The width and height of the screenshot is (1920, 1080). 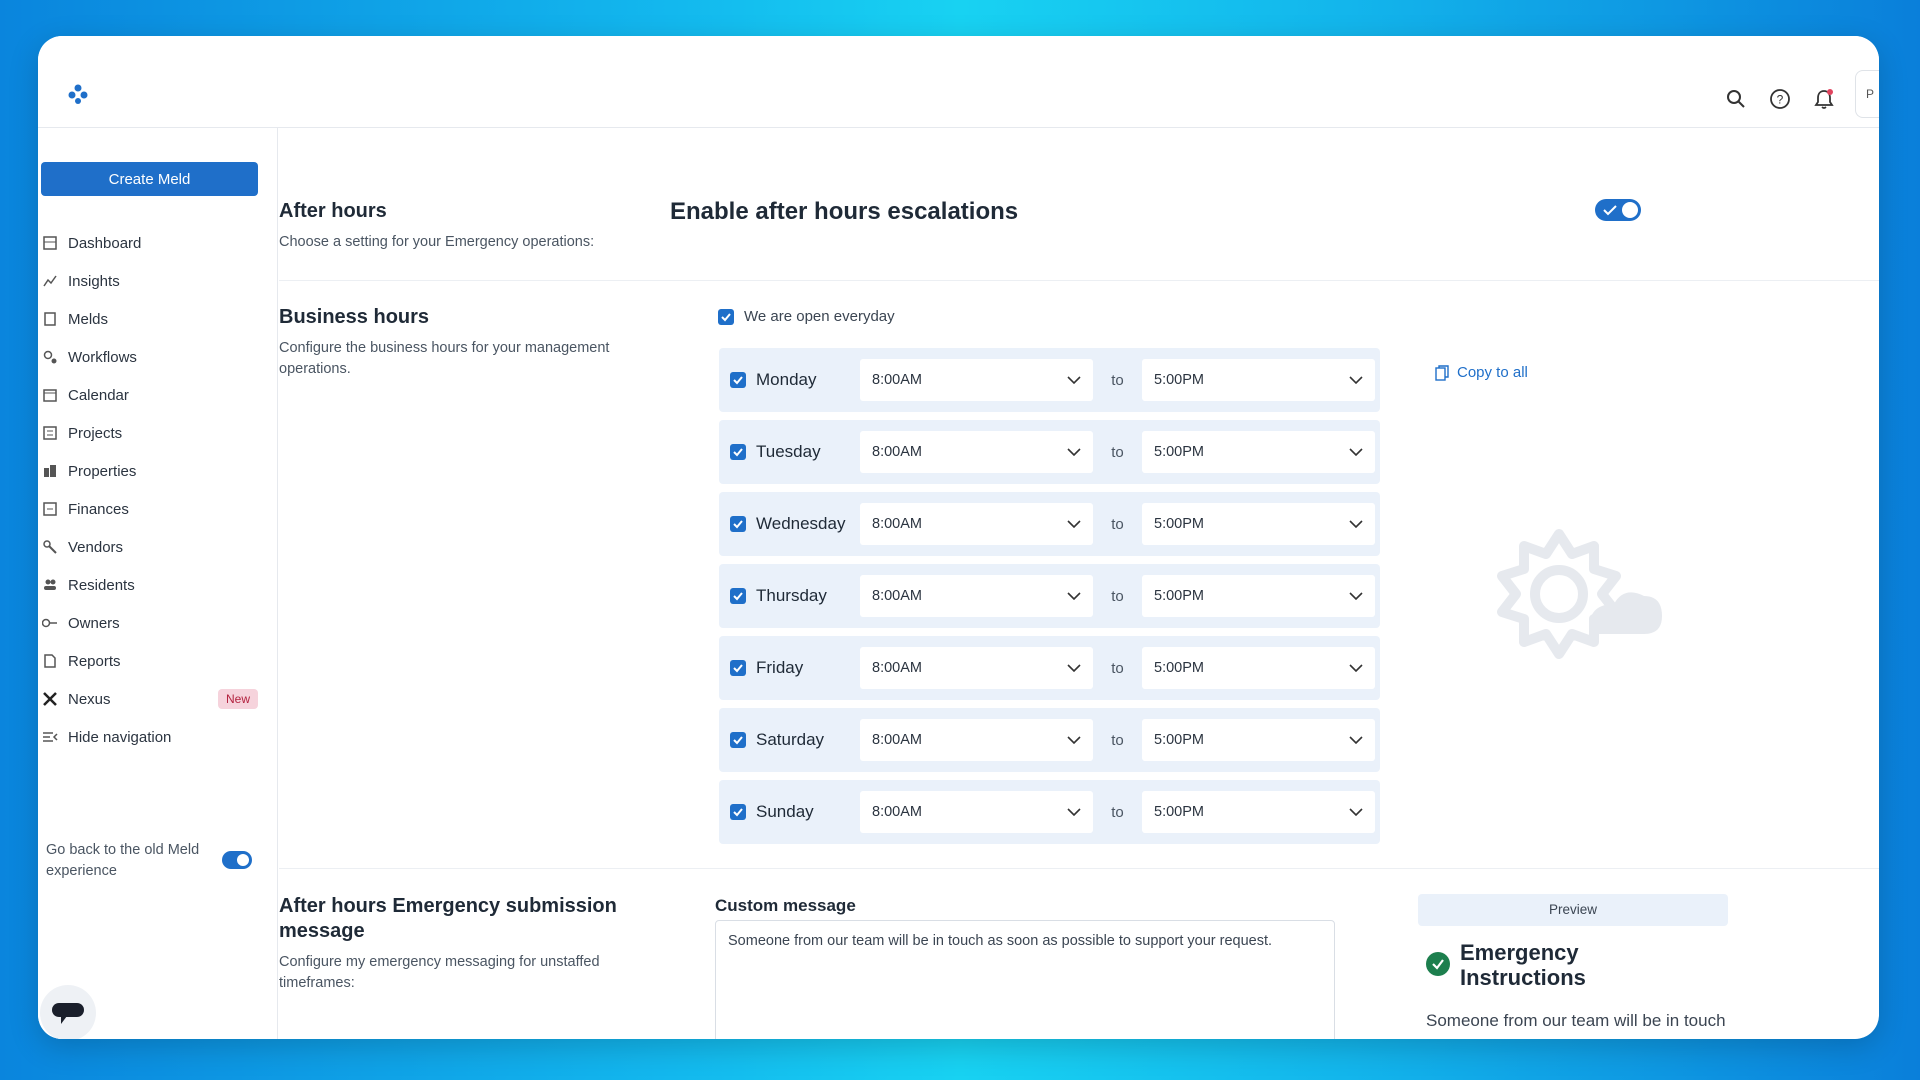 What do you see at coordinates (149, 179) in the screenshot?
I see `create-meld-button: Create Meld` at bounding box center [149, 179].